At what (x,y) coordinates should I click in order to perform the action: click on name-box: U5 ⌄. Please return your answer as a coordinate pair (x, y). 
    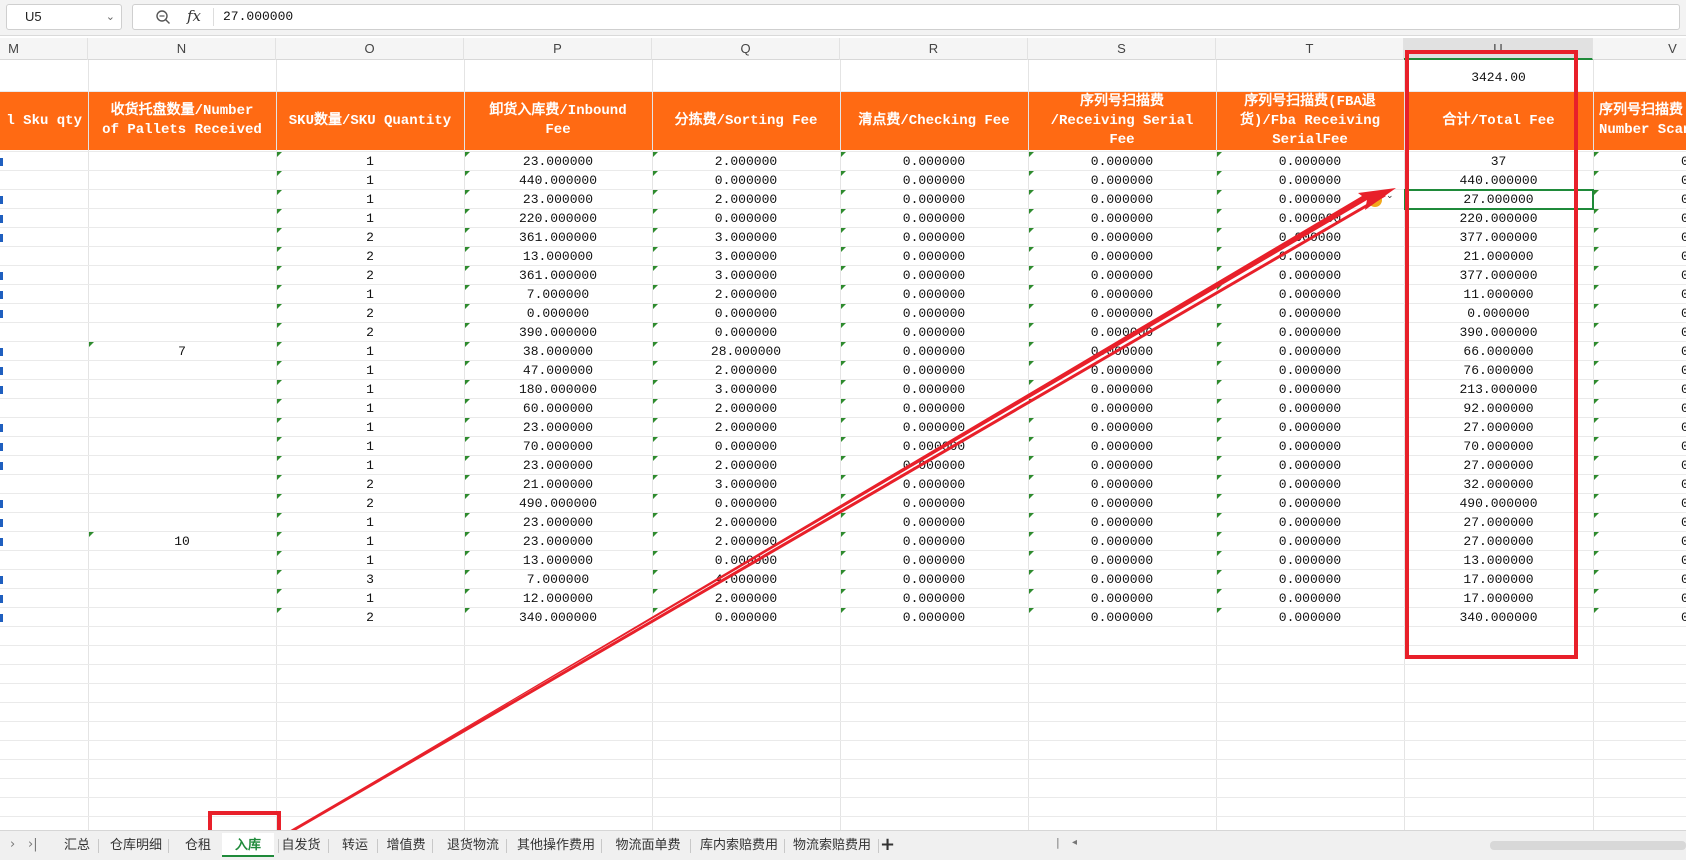
    Looking at the image, I should click on (64, 17).